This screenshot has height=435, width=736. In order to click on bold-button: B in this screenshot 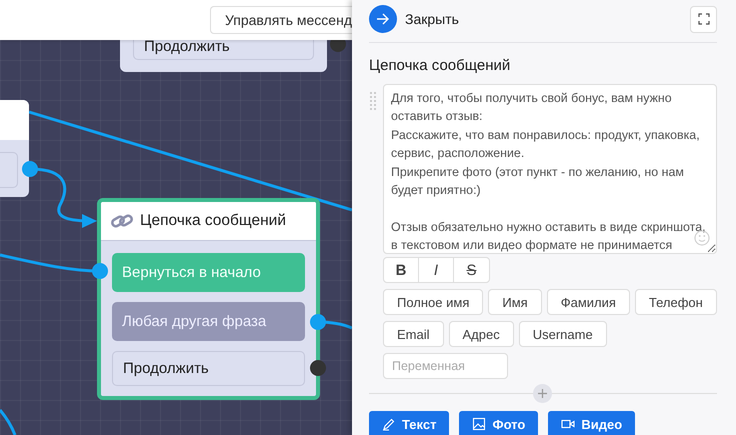, I will do `click(401, 270)`.